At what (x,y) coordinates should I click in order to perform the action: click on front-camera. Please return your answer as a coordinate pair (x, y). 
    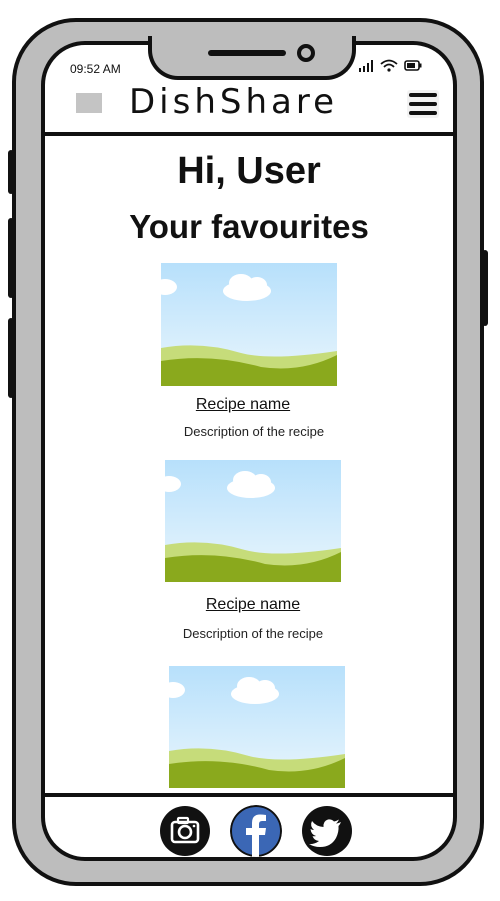
    Looking at the image, I should click on (306, 53).